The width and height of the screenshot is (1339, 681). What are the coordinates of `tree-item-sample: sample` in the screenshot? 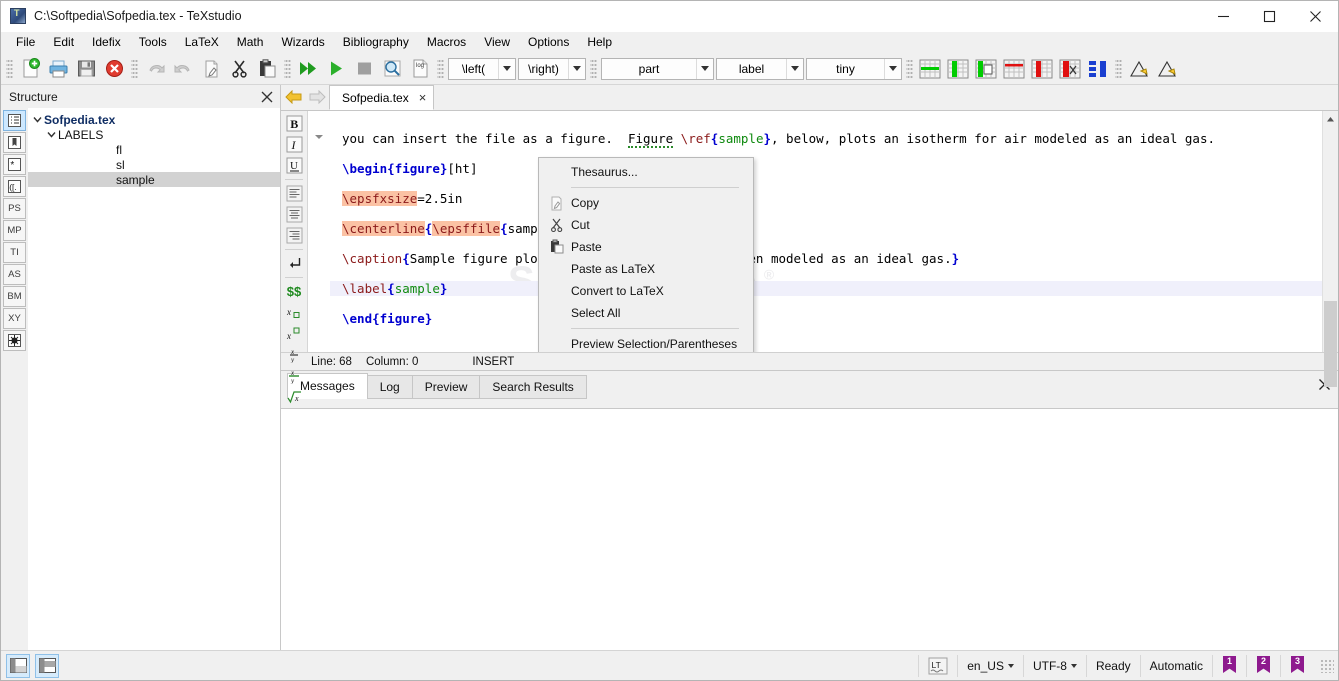 It's located at (154, 179).